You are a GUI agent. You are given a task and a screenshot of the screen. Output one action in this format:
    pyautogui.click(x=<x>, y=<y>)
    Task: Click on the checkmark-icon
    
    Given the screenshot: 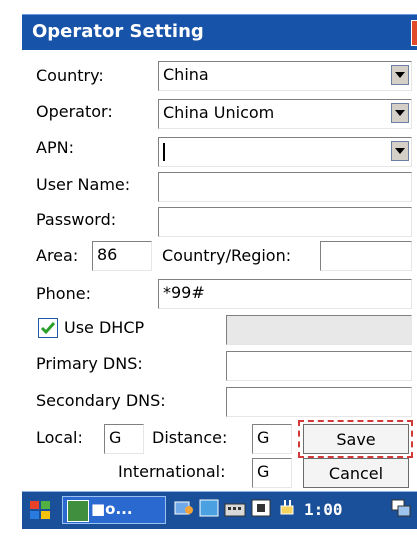 What is the action you would take?
    pyautogui.click(x=48, y=328)
    